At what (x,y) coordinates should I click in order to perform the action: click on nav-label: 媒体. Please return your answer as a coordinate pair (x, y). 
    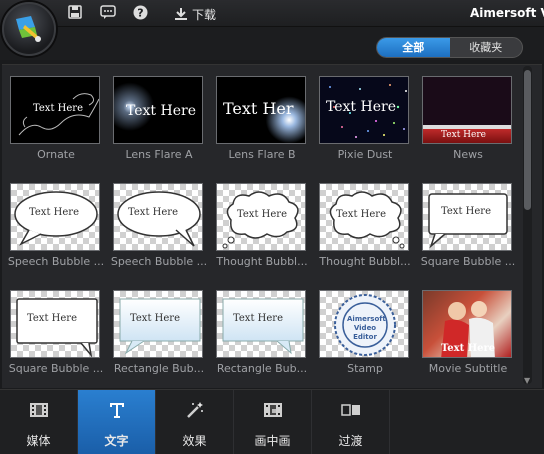
    Looking at the image, I should click on (38, 441).